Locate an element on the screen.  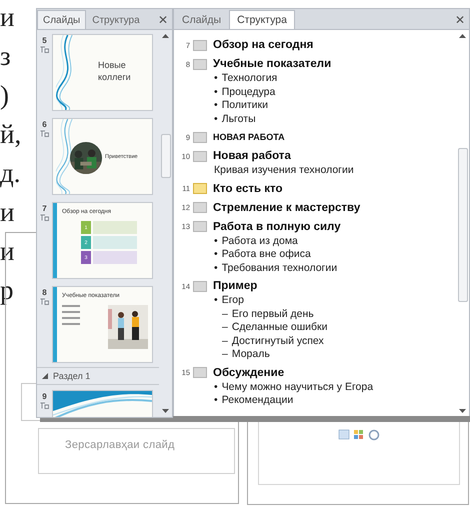
book-text-fragment: д. is located at coordinates (10, 173).